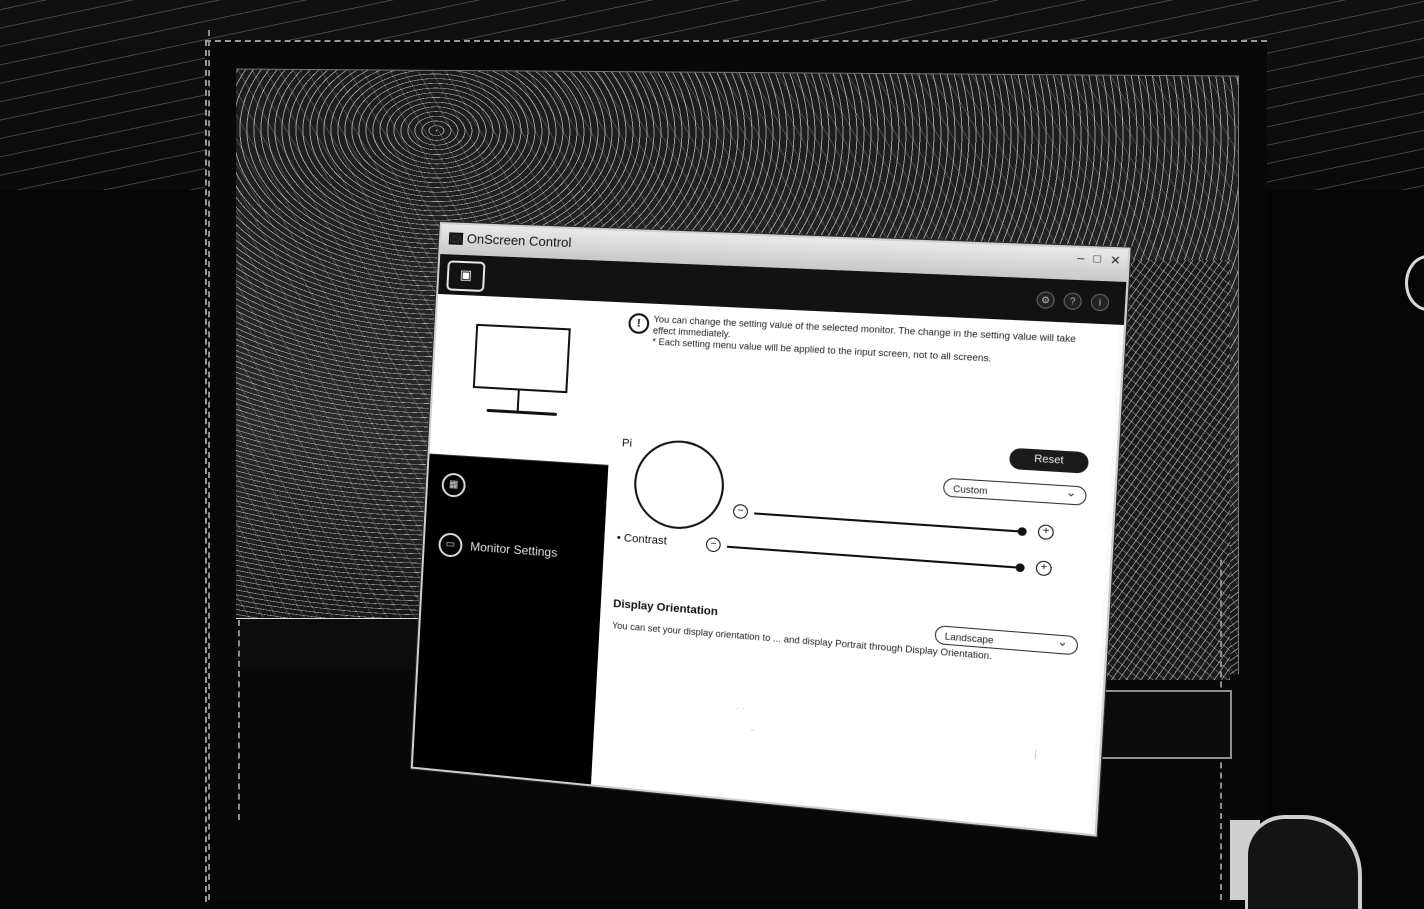 The width and height of the screenshot is (1424, 909). Describe the element at coordinates (1046, 300) in the screenshot. I see `settings-gear-icon: ⚙` at that location.